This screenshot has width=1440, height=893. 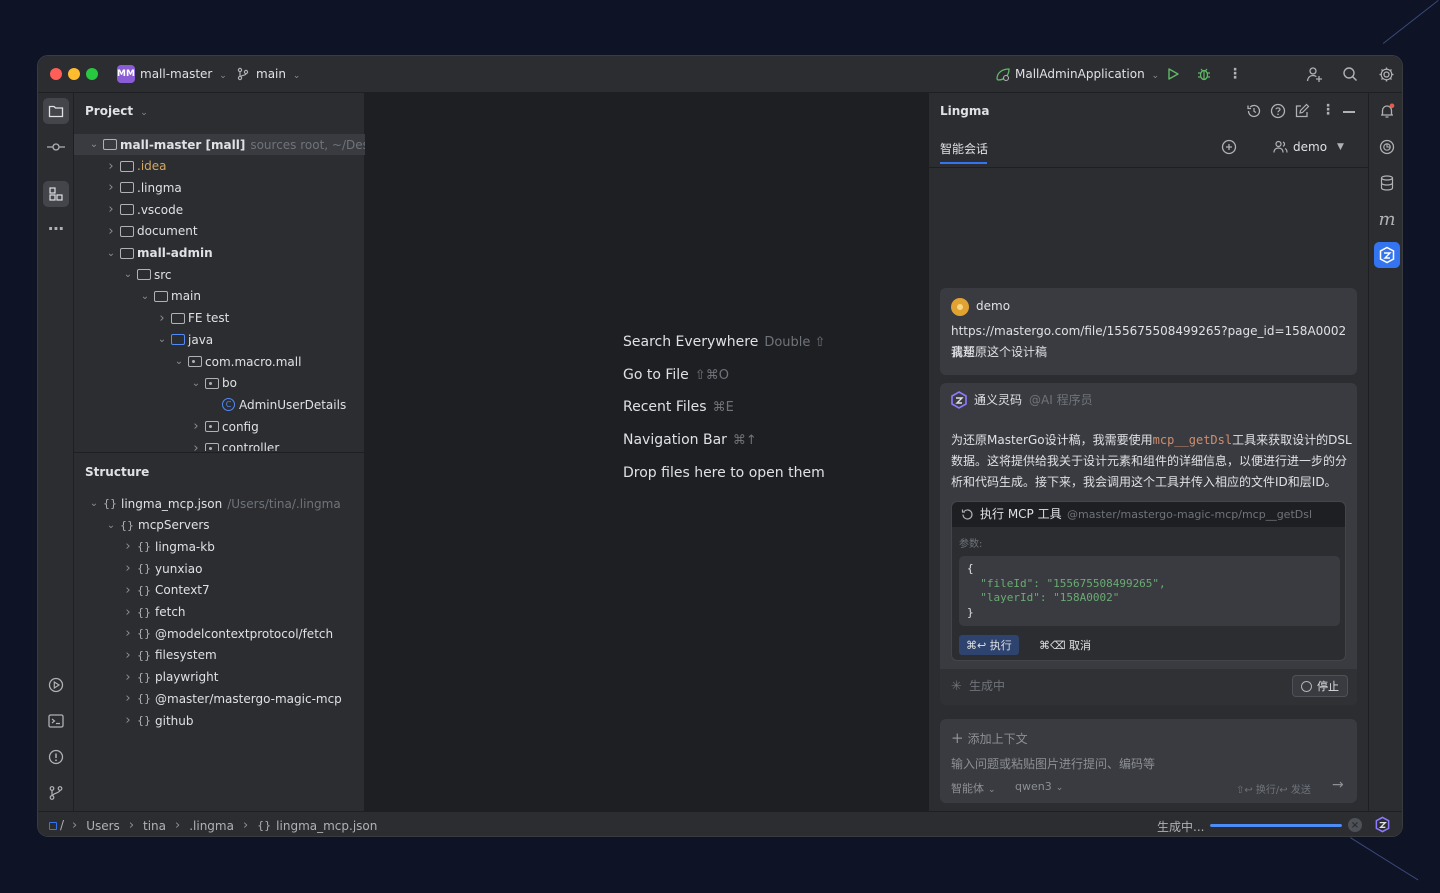 What do you see at coordinates (1386, 74) in the screenshot?
I see `settings-gear-icon` at bounding box center [1386, 74].